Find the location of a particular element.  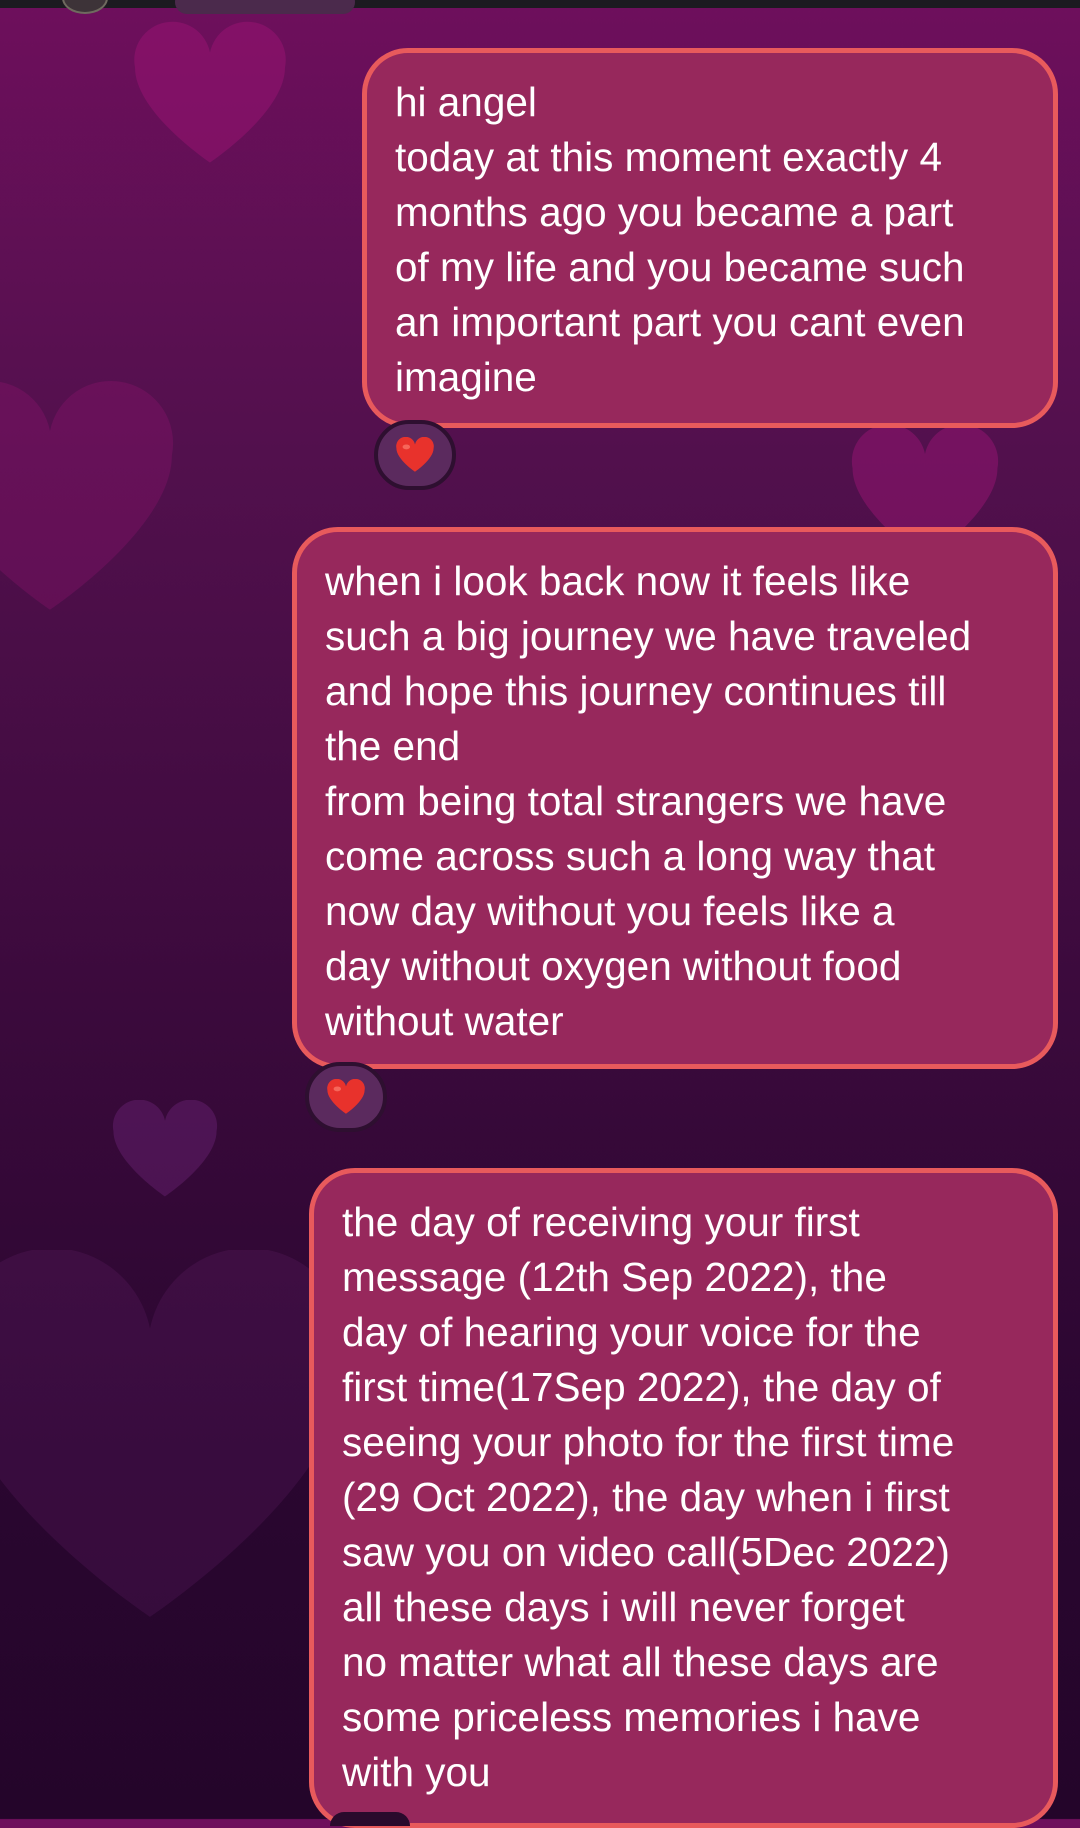

contact-avatar is located at coordinates (85, 7).